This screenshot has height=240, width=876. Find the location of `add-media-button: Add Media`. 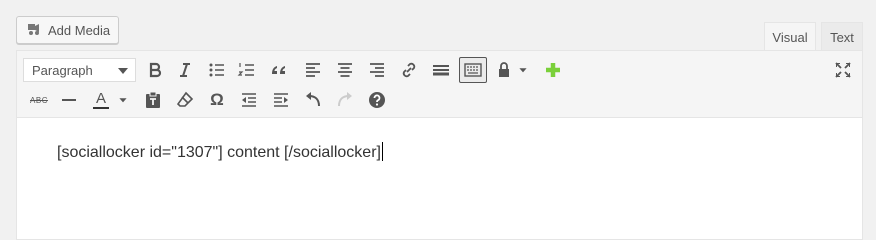

add-media-button: Add Media is located at coordinates (67, 30).